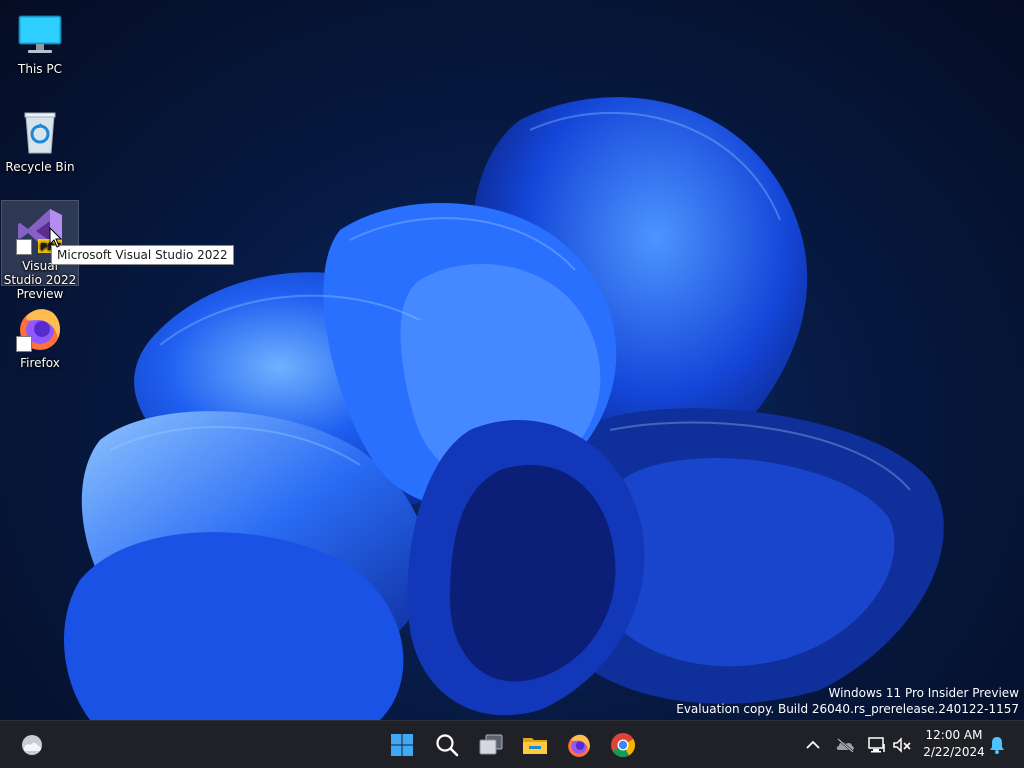 The height and width of the screenshot is (768, 1024). I want to click on chrome-icon, so click(623, 745).